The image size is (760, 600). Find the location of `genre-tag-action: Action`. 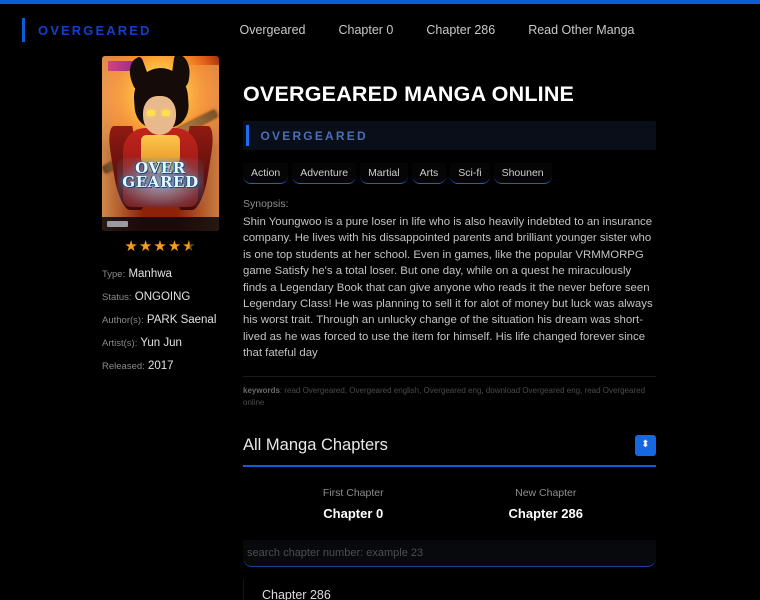

genre-tag-action: Action is located at coordinates (266, 173).